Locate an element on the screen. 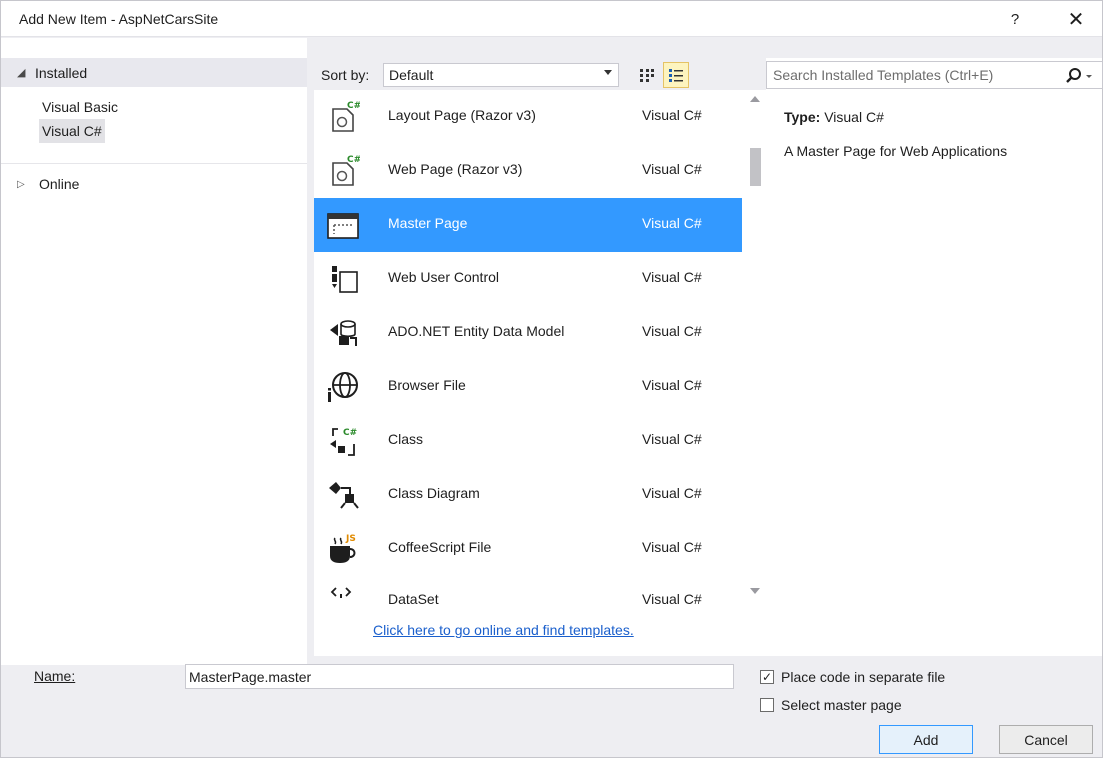  template-list-scrollbar is located at coordinates (755, 346).